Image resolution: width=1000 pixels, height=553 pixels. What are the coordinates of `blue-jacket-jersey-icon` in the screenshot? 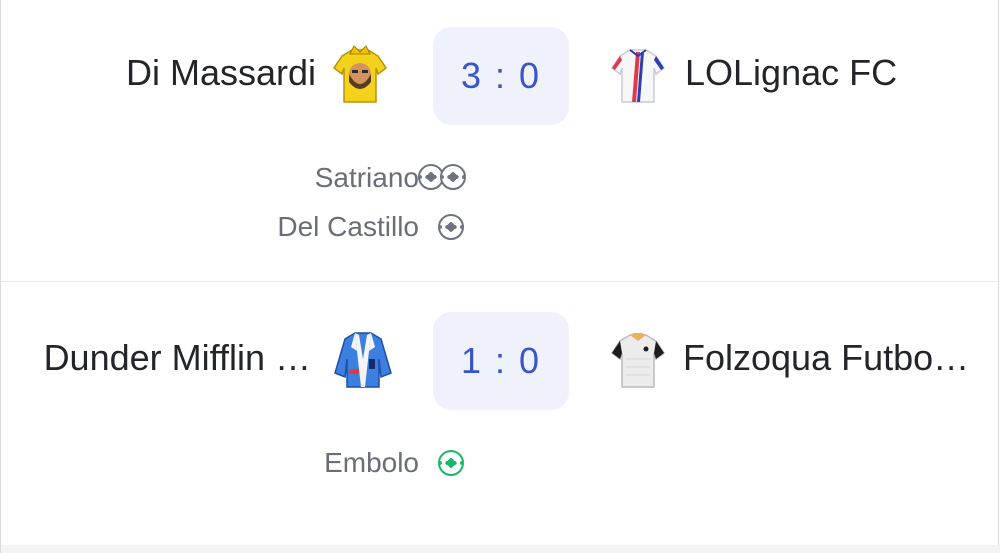 It's located at (363, 360).